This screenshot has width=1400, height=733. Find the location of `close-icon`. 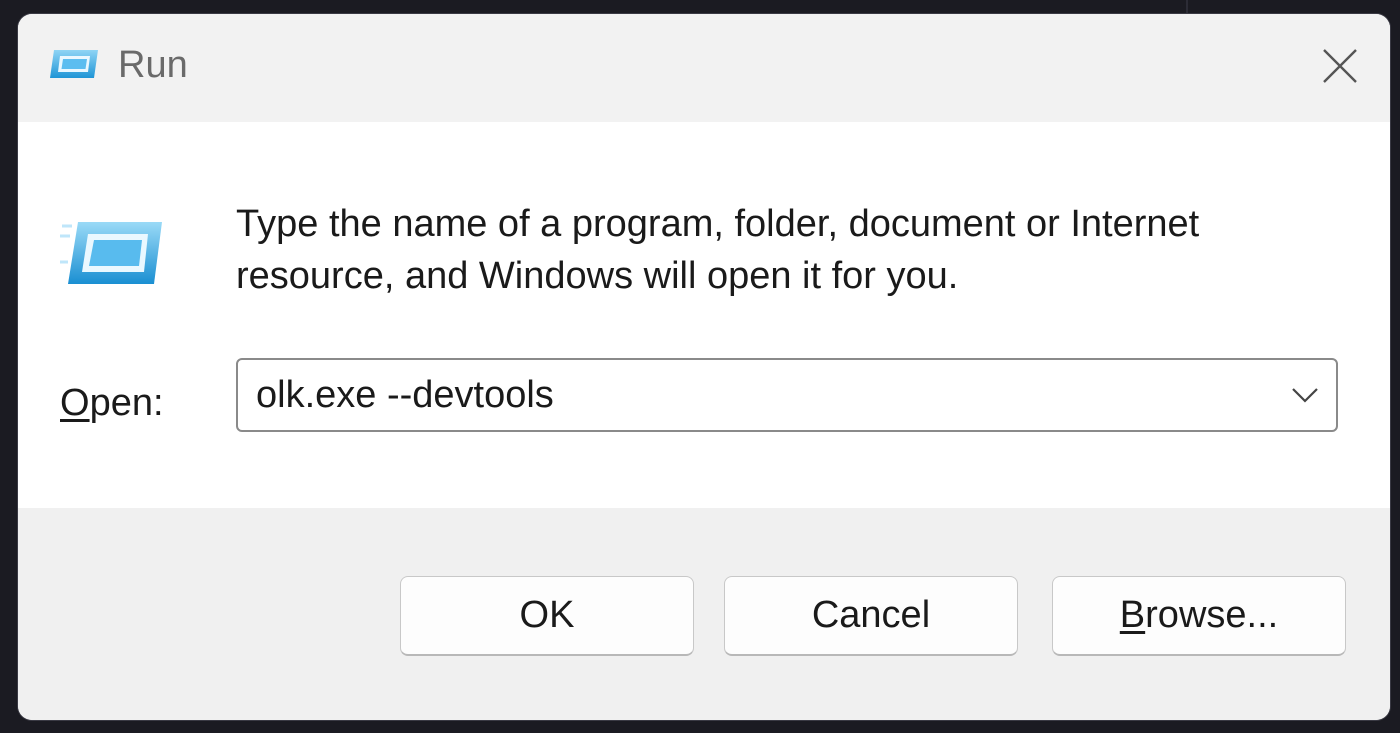

close-icon is located at coordinates (1340, 66).